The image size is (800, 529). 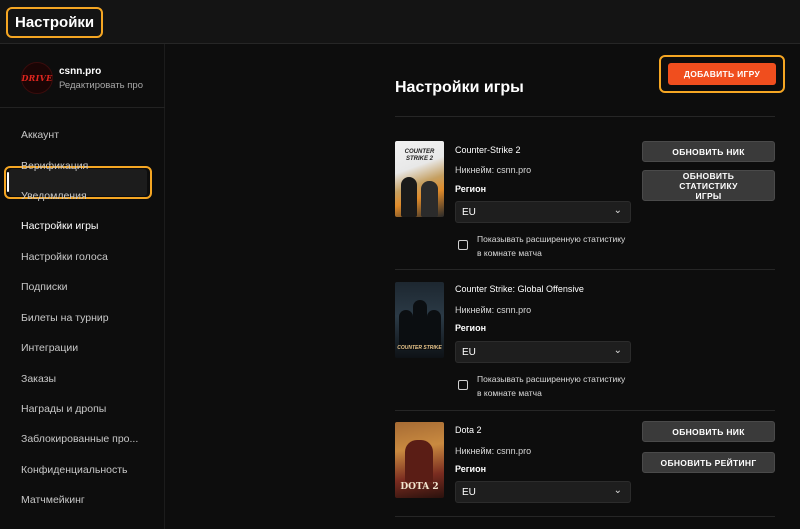 What do you see at coordinates (40, 135) in the screenshot?
I see `sidebar-item-account: Аккаунт` at bounding box center [40, 135].